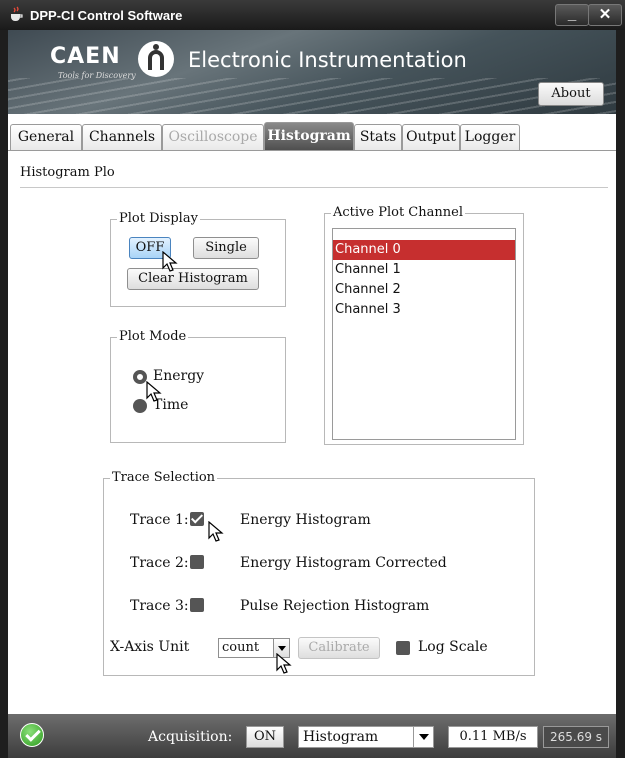 Image resolution: width=625 pixels, height=758 pixels. Describe the element at coordinates (490, 137) in the screenshot. I see `tab-logger: Logger` at that location.